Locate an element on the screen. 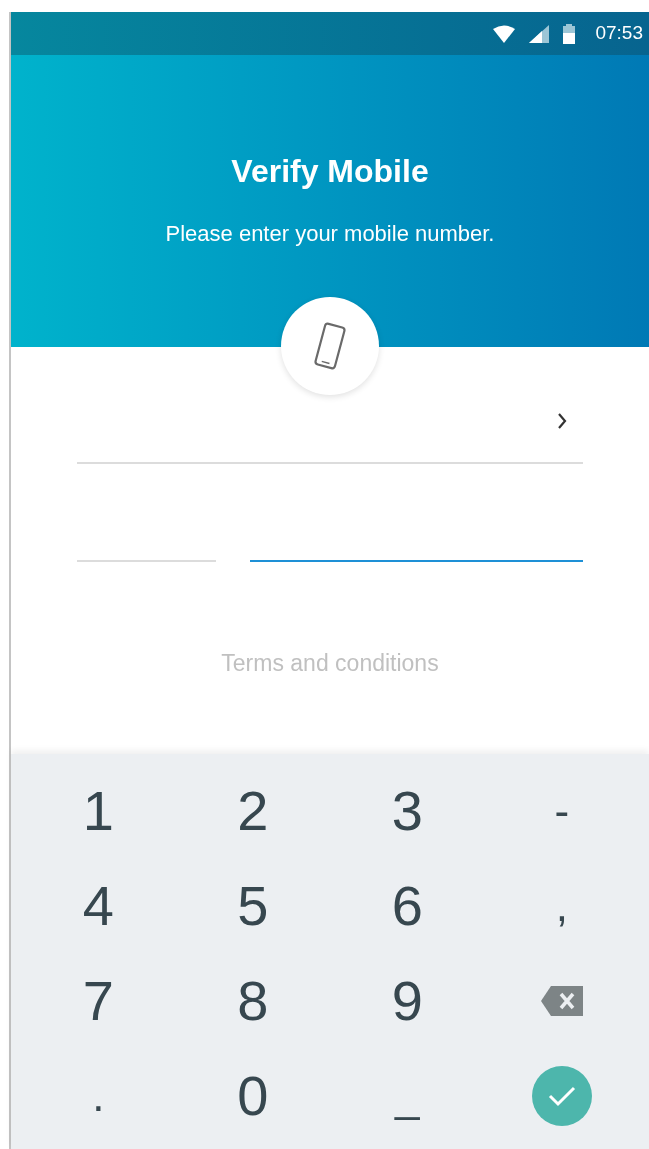 This screenshot has width=649, height=1149. status-time: 07:53 is located at coordinates (619, 33).